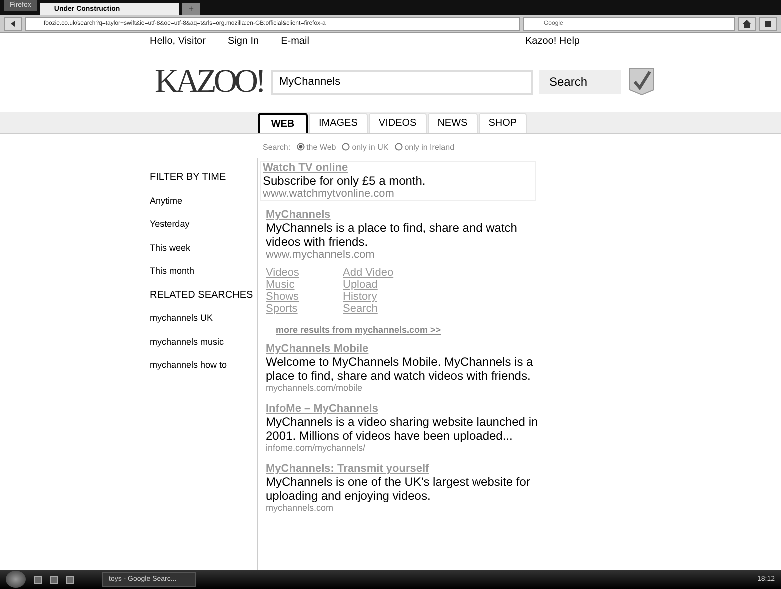 This screenshot has width=781, height=589. What do you see at coordinates (503, 123) in the screenshot?
I see `search-tab: SHOP` at bounding box center [503, 123].